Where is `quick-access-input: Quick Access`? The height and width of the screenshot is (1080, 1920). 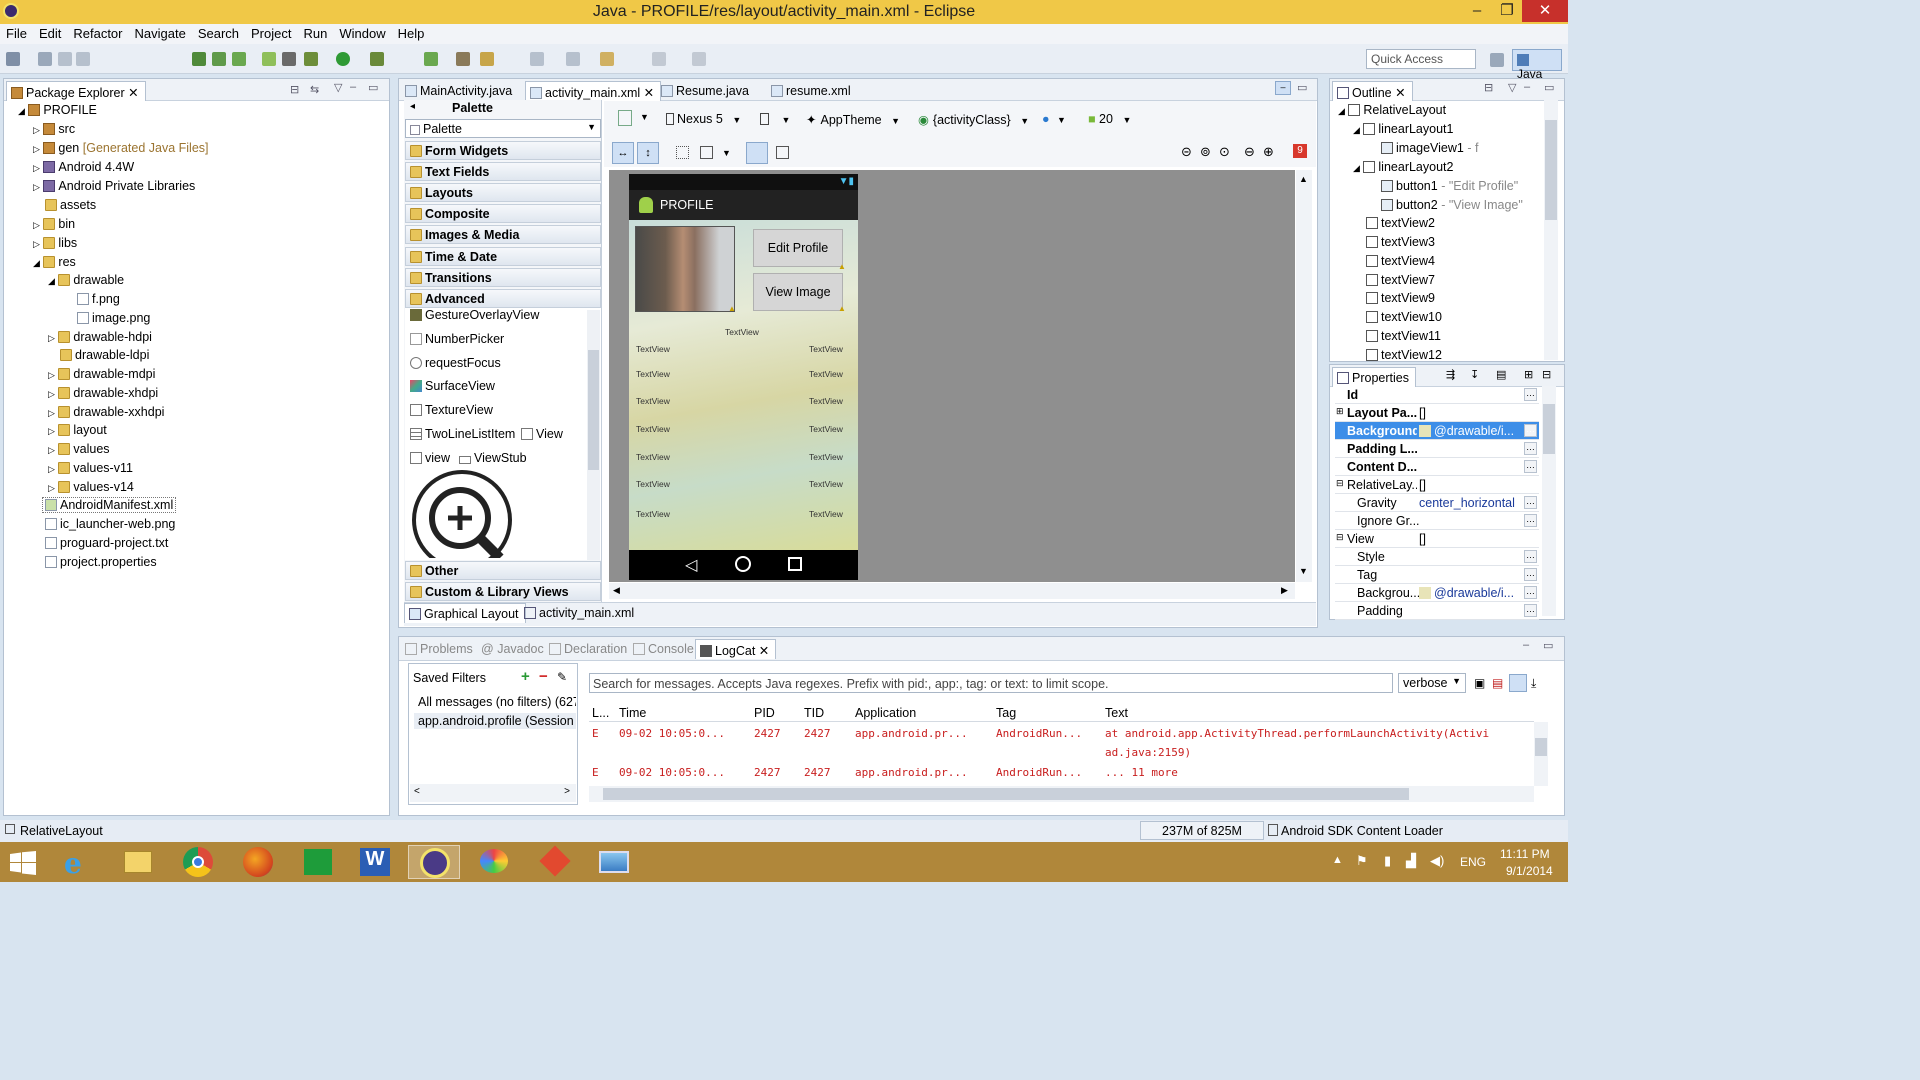 quick-access-input: Quick Access is located at coordinates (1421, 59).